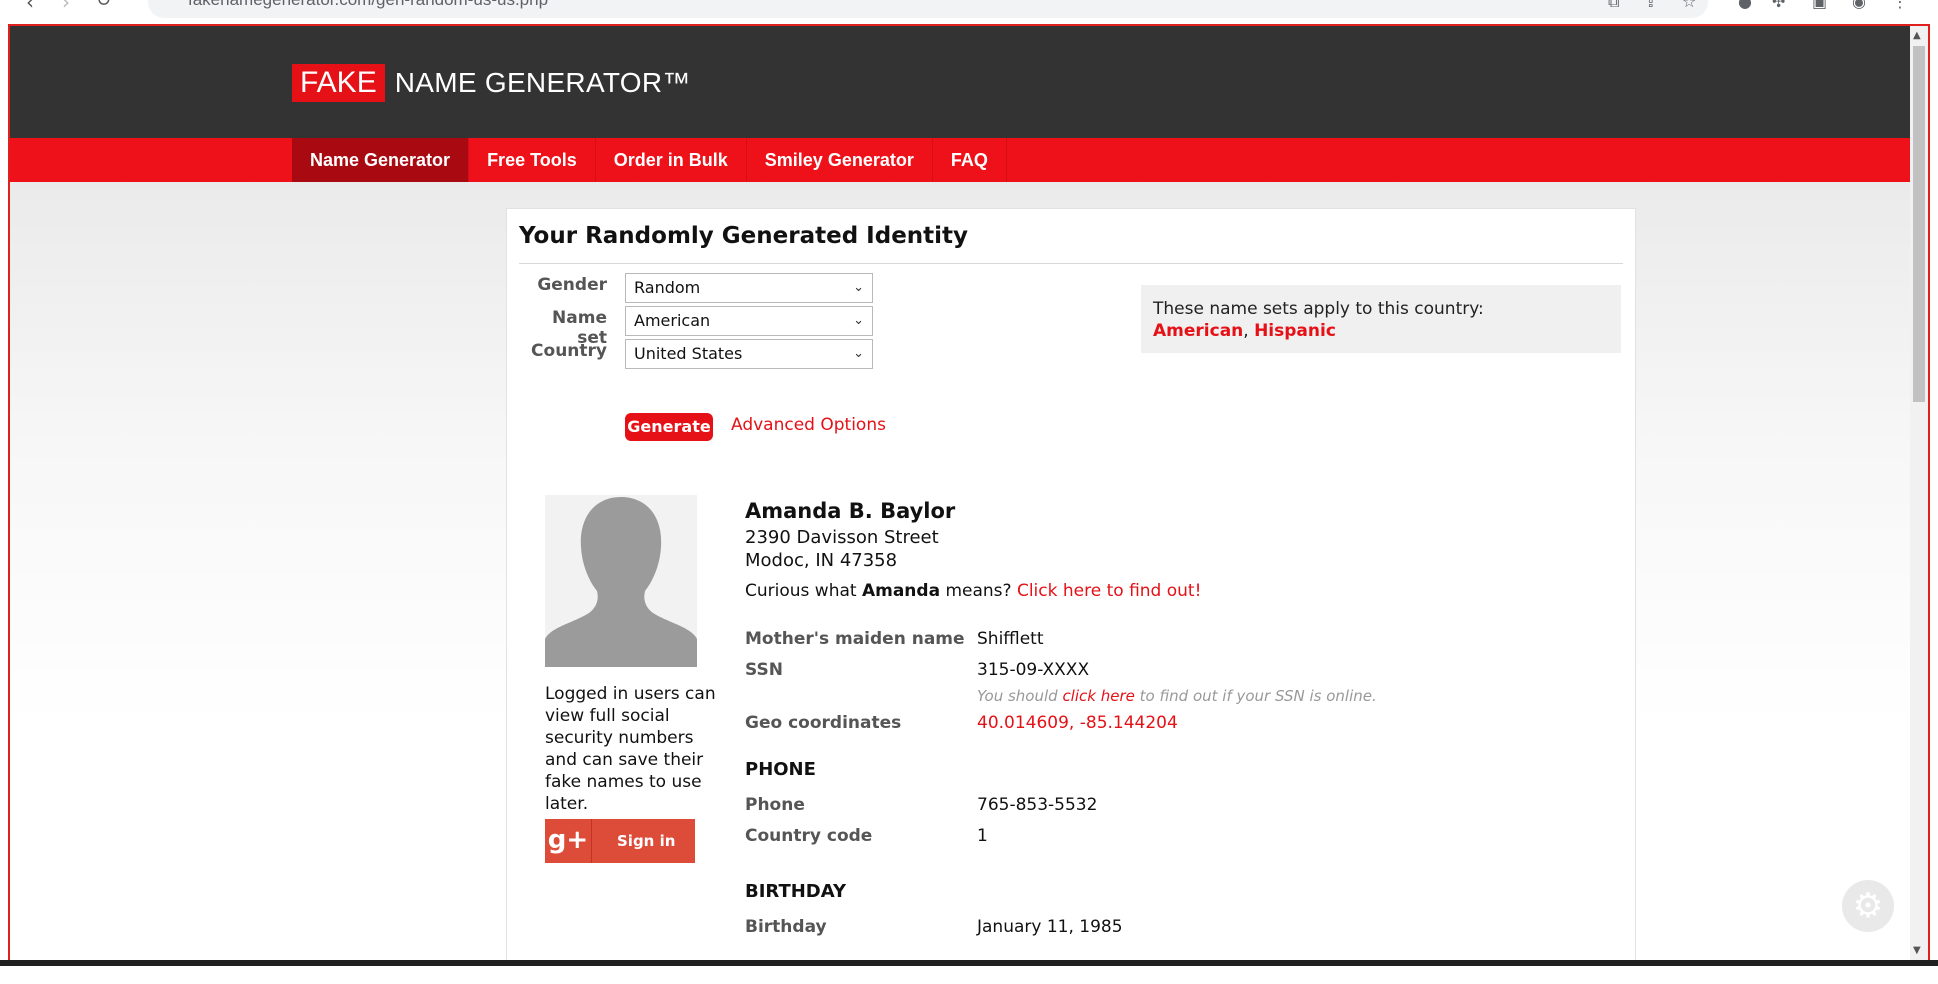  I want to click on maiden-name-value: Shifflett, so click(1010, 639).